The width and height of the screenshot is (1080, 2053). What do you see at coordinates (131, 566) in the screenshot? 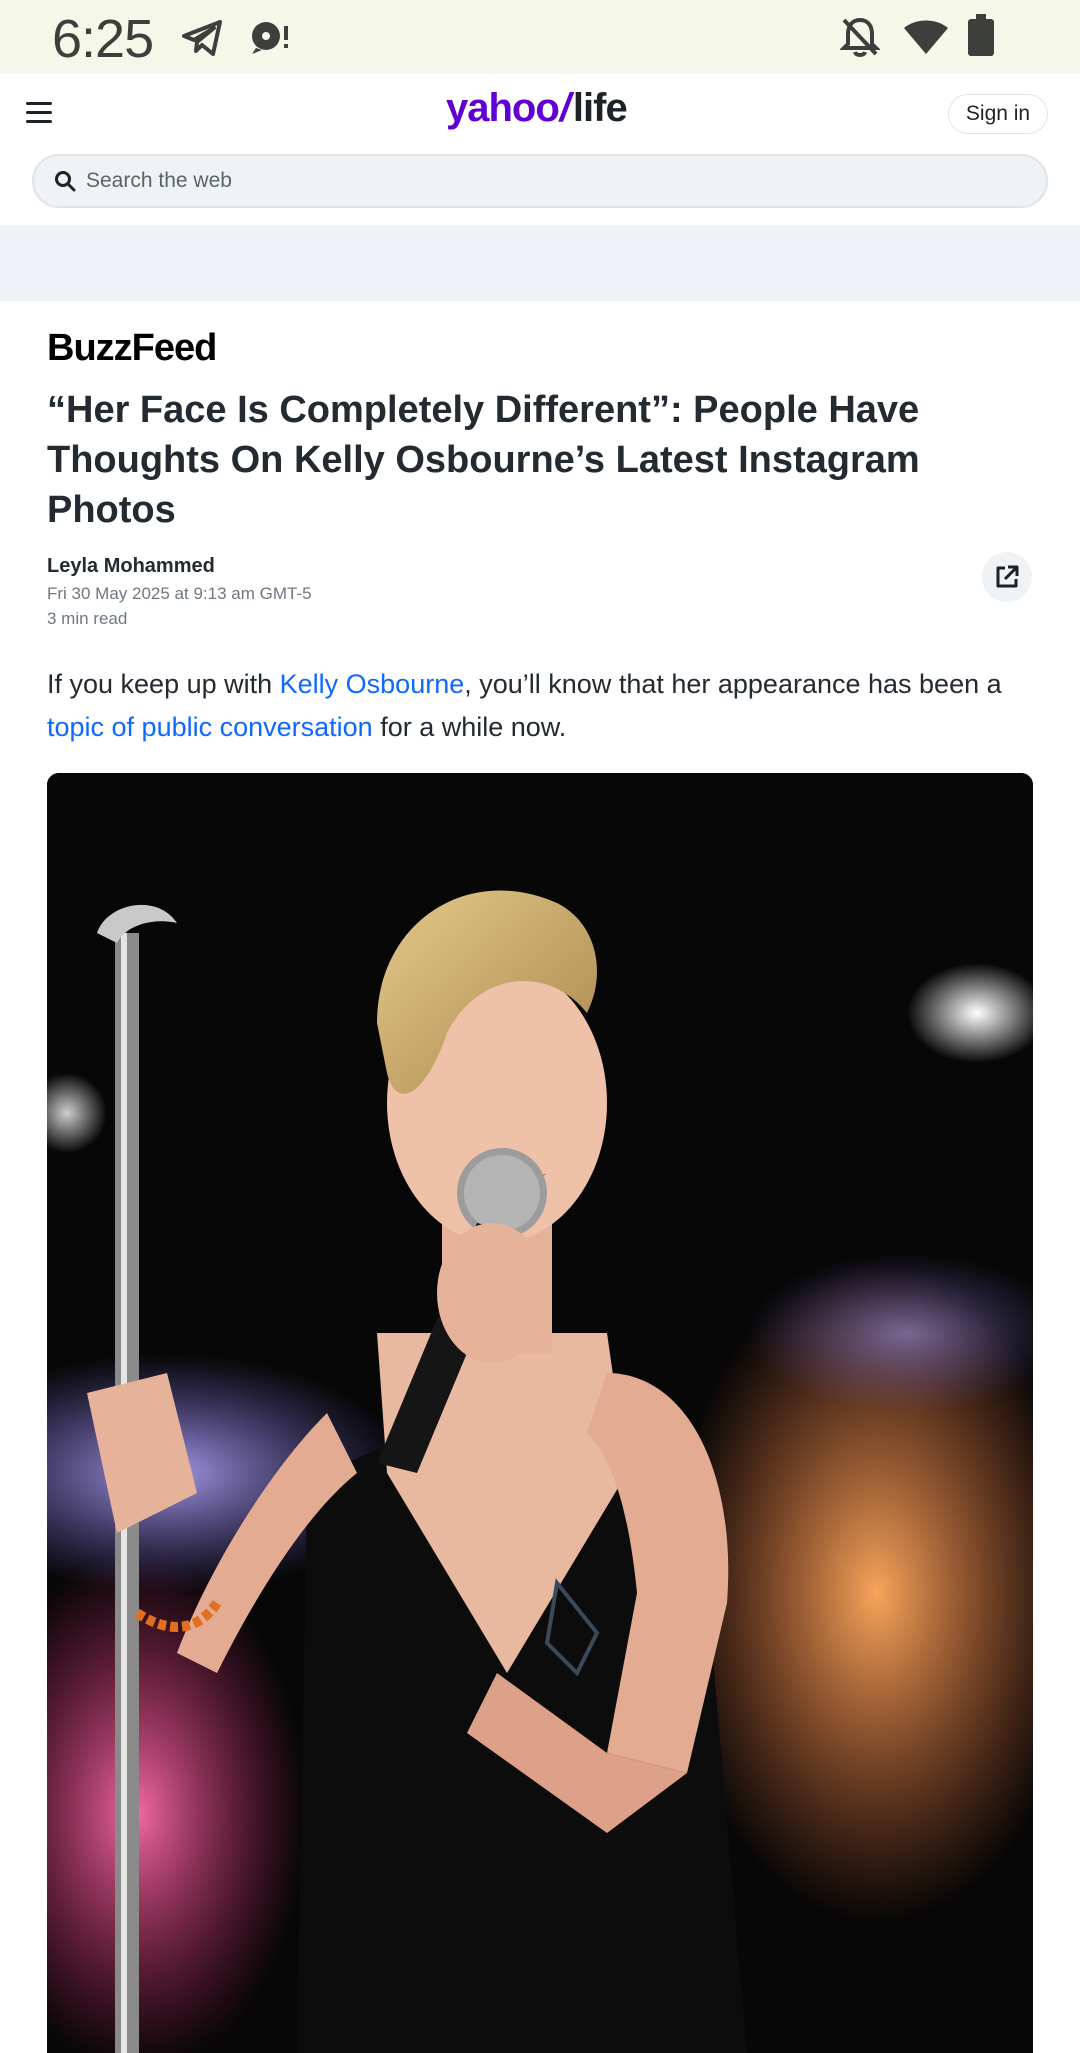
I see `author-name: Leyla Mohammed` at bounding box center [131, 566].